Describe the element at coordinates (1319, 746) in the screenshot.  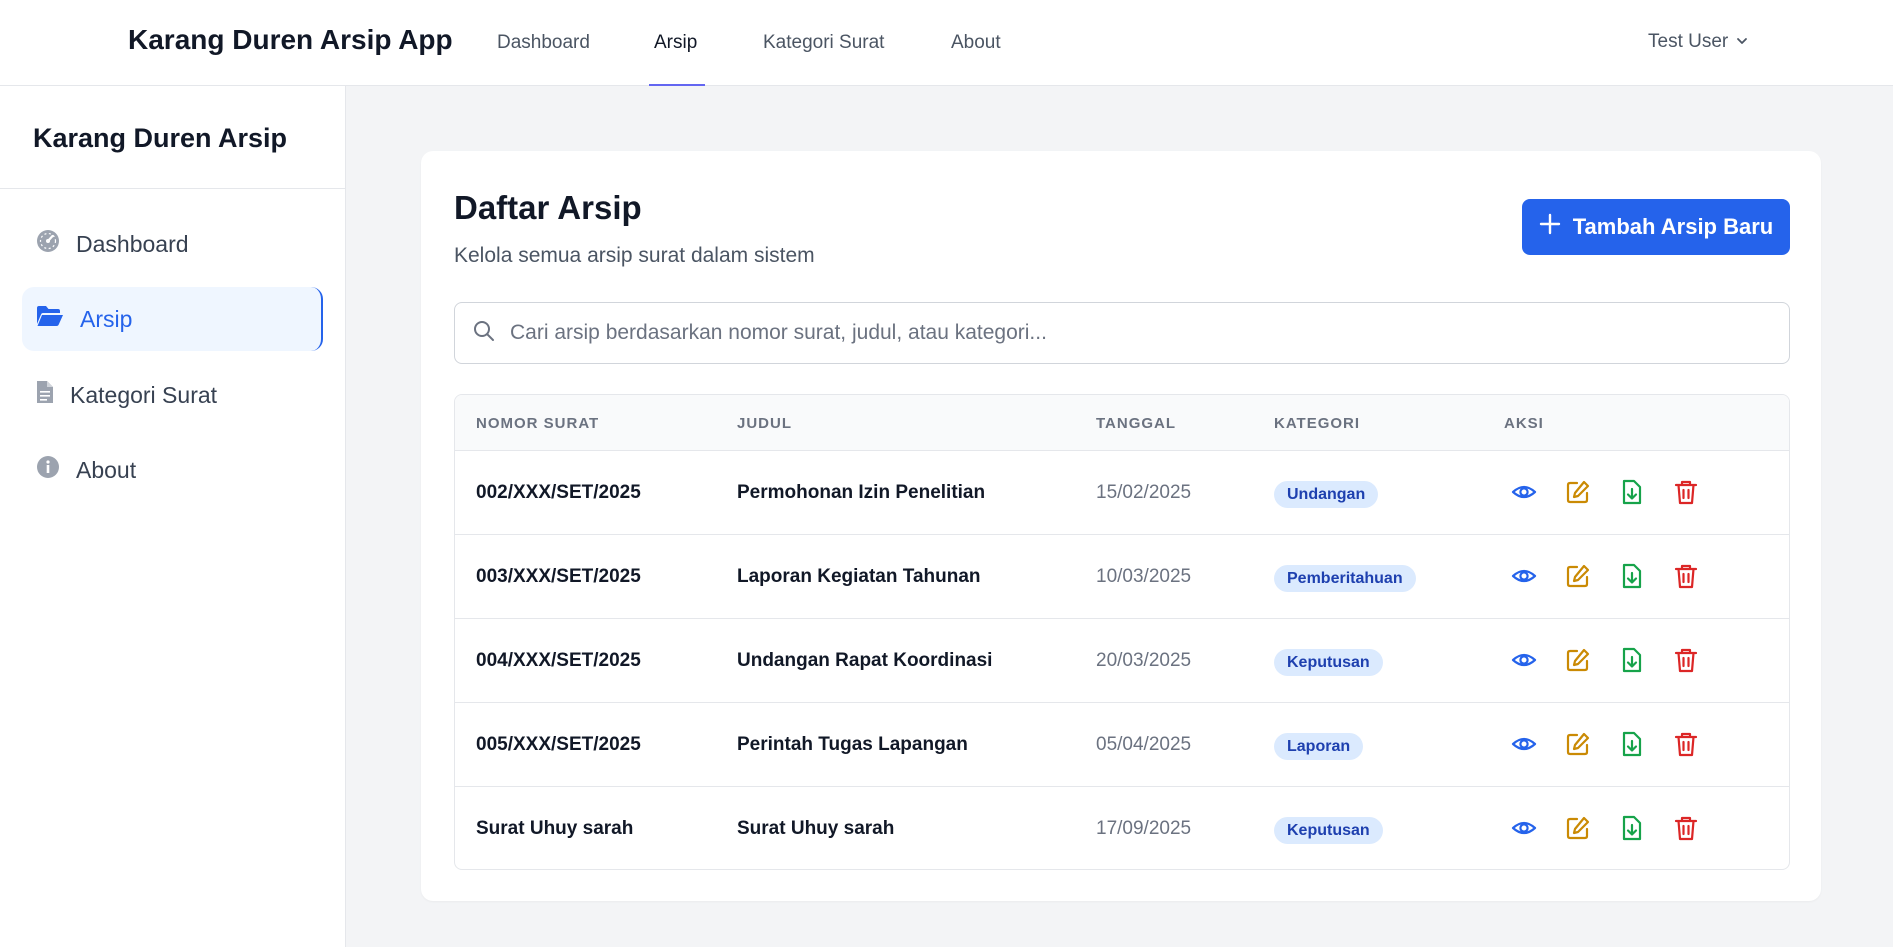
I see `category-badge: Laporan` at that location.